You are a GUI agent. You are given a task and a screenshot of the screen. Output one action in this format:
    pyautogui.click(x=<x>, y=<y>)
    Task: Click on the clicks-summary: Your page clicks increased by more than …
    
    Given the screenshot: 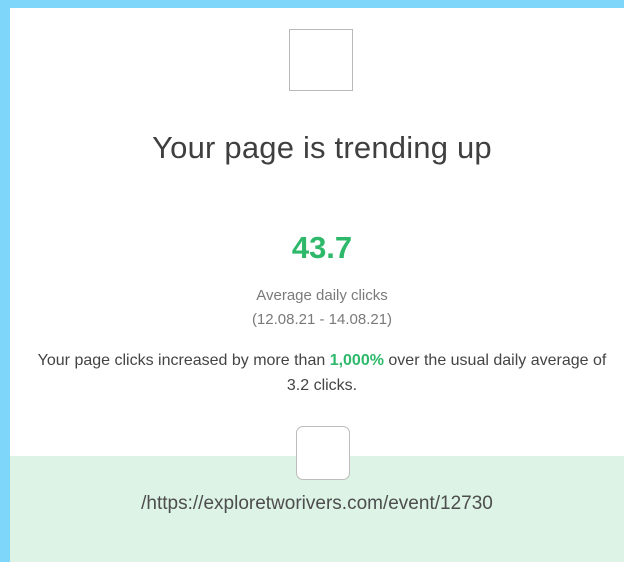 What is the action you would take?
    pyautogui.click(x=322, y=373)
    